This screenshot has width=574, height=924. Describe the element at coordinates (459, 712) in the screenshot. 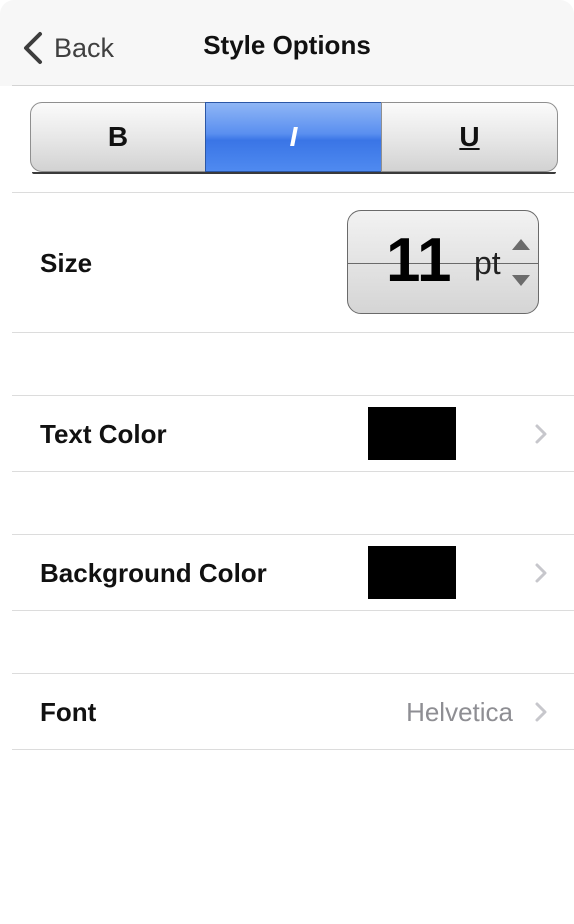

I see `font-value: Helvetica` at that location.